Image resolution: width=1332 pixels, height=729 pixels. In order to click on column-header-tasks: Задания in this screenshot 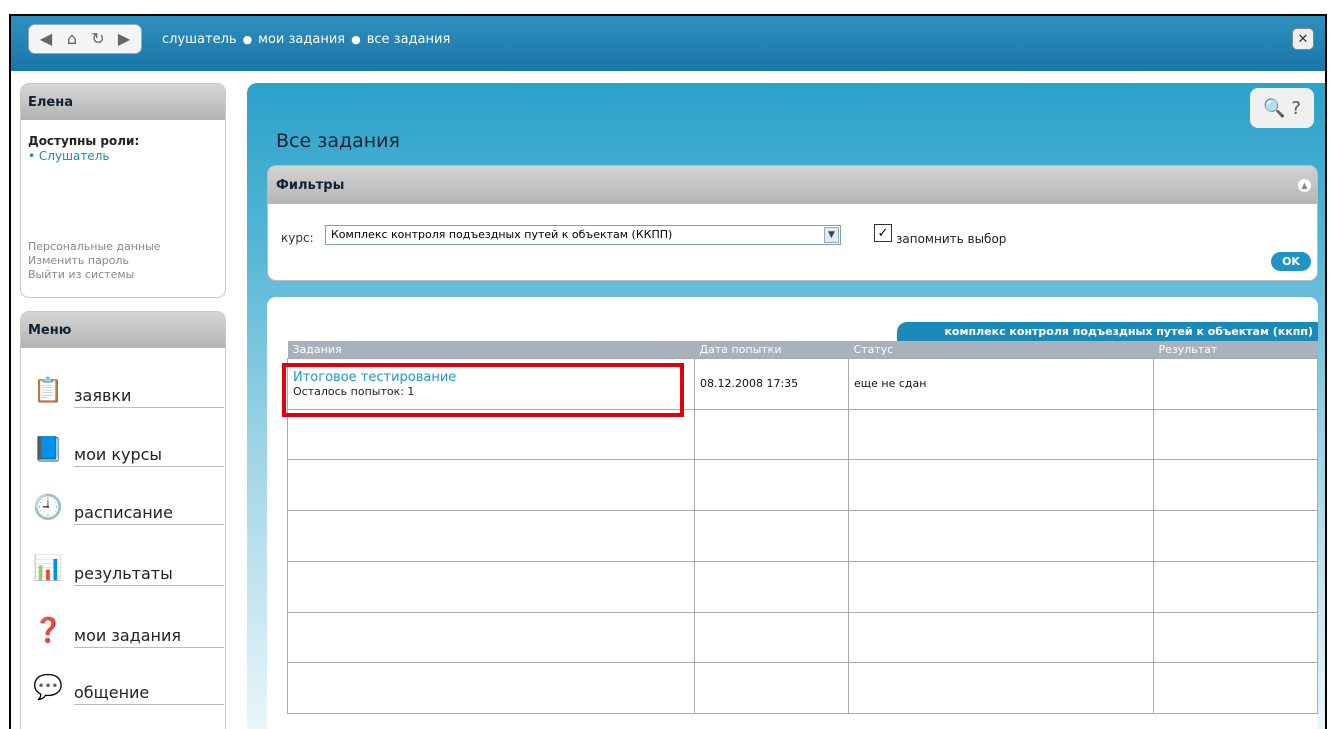, I will do `click(491, 350)`.